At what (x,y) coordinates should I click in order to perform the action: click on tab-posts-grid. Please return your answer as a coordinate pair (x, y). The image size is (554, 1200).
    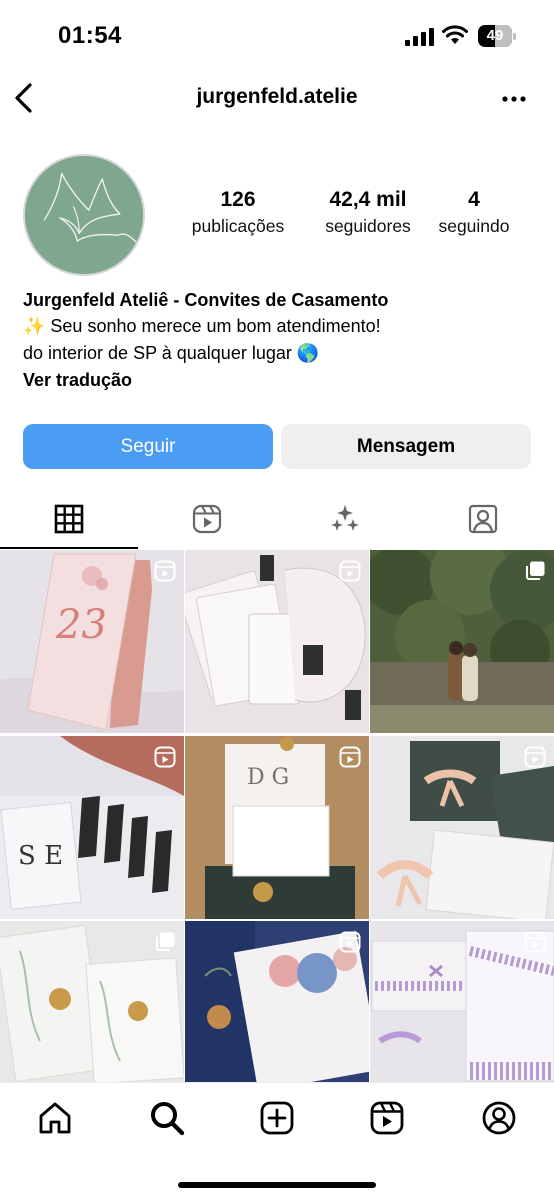
    Looking at the image, I should click on (69, 521).